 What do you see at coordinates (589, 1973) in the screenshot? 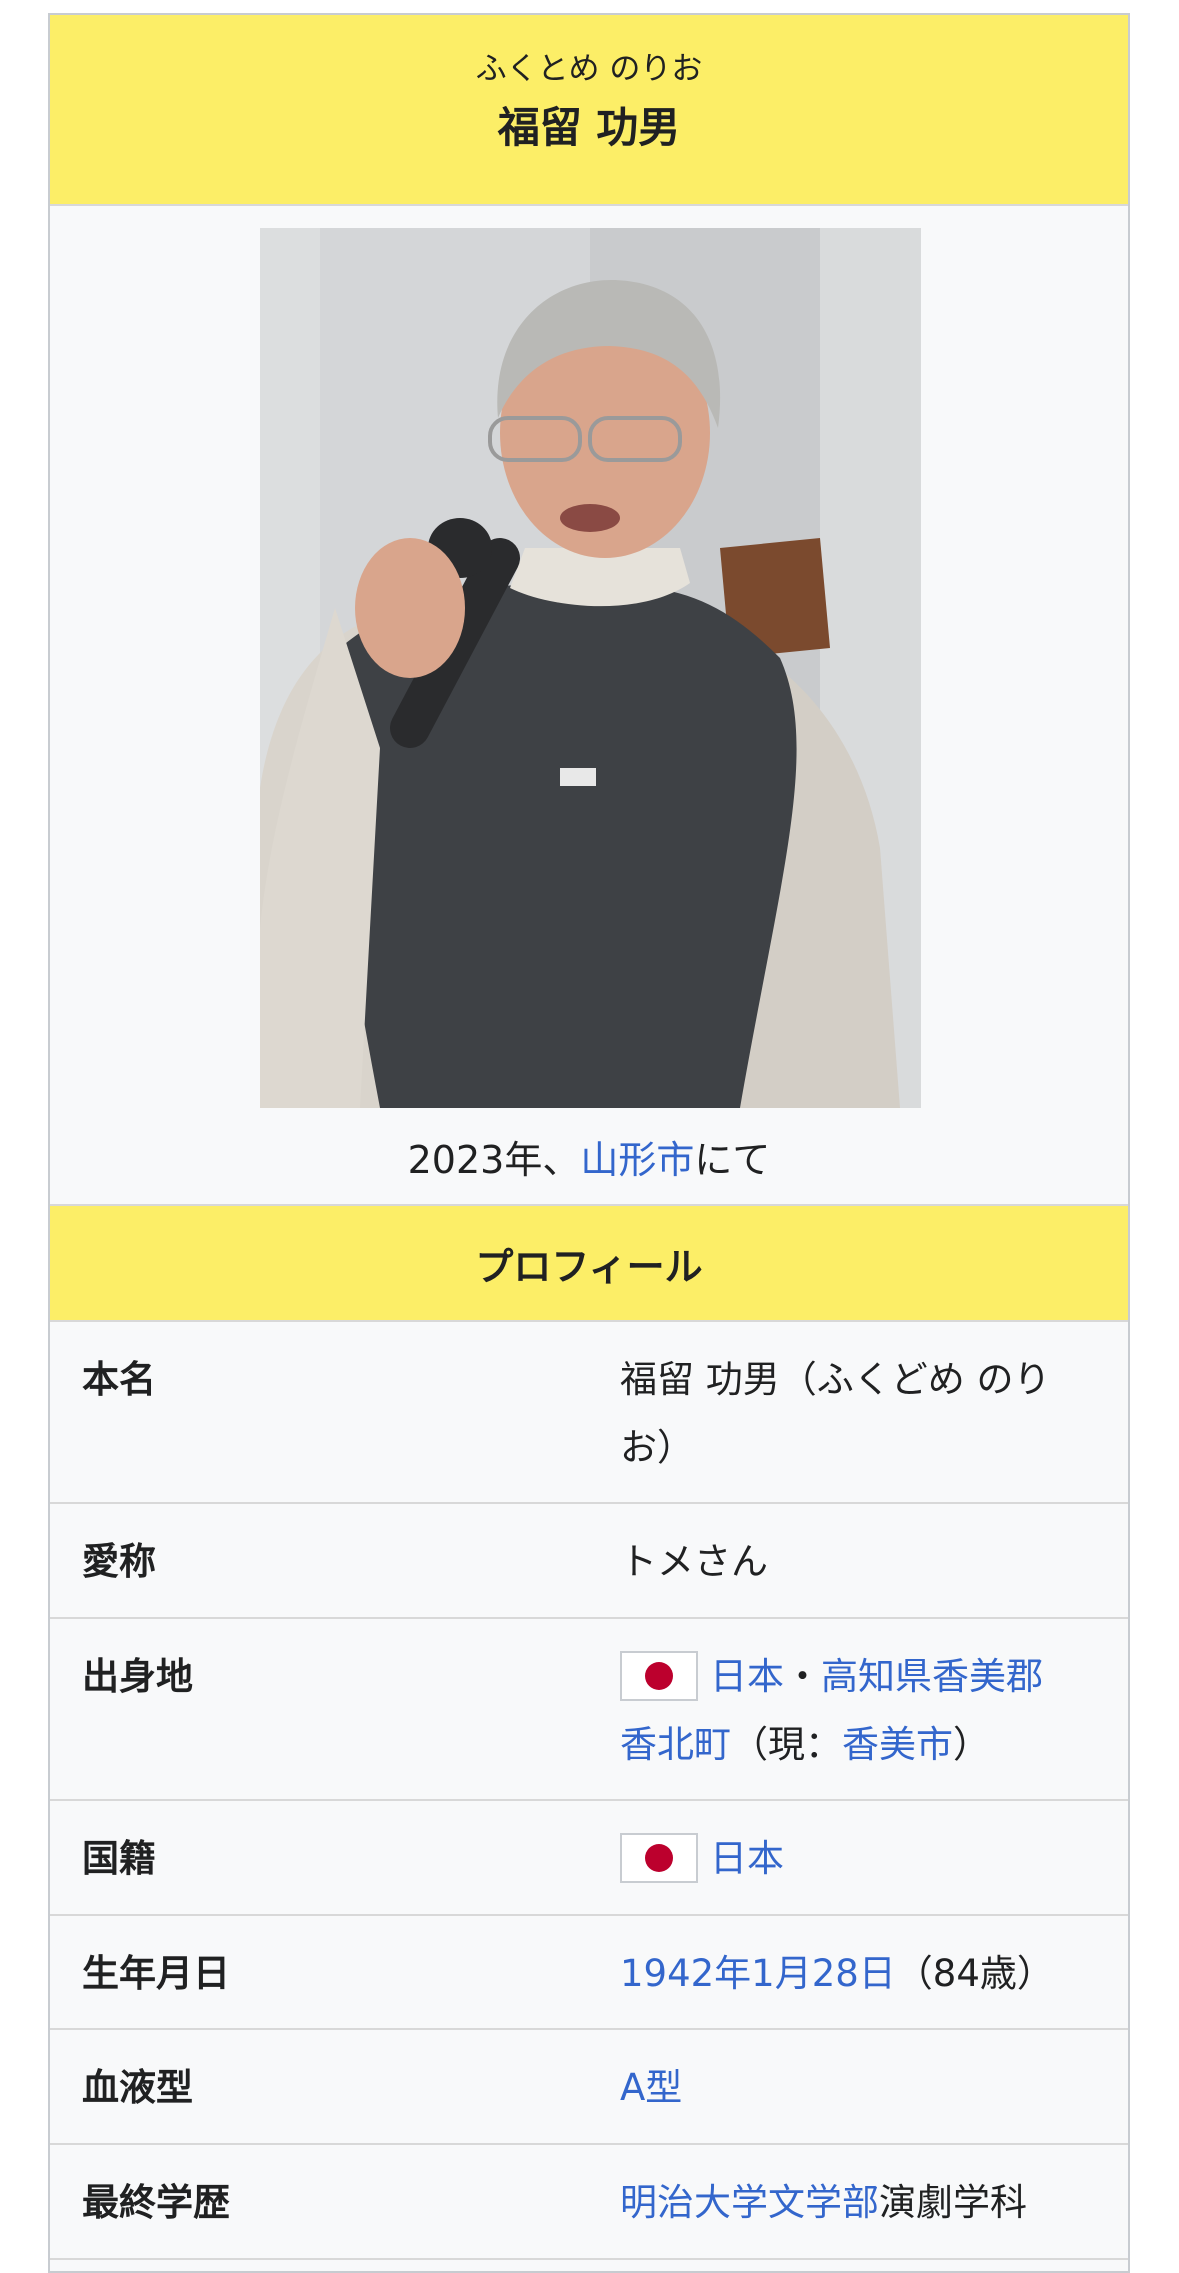
I see `row-birthdate: 生年月日 1942年1月28日（84歳）` at bounding box center [589, 1973].